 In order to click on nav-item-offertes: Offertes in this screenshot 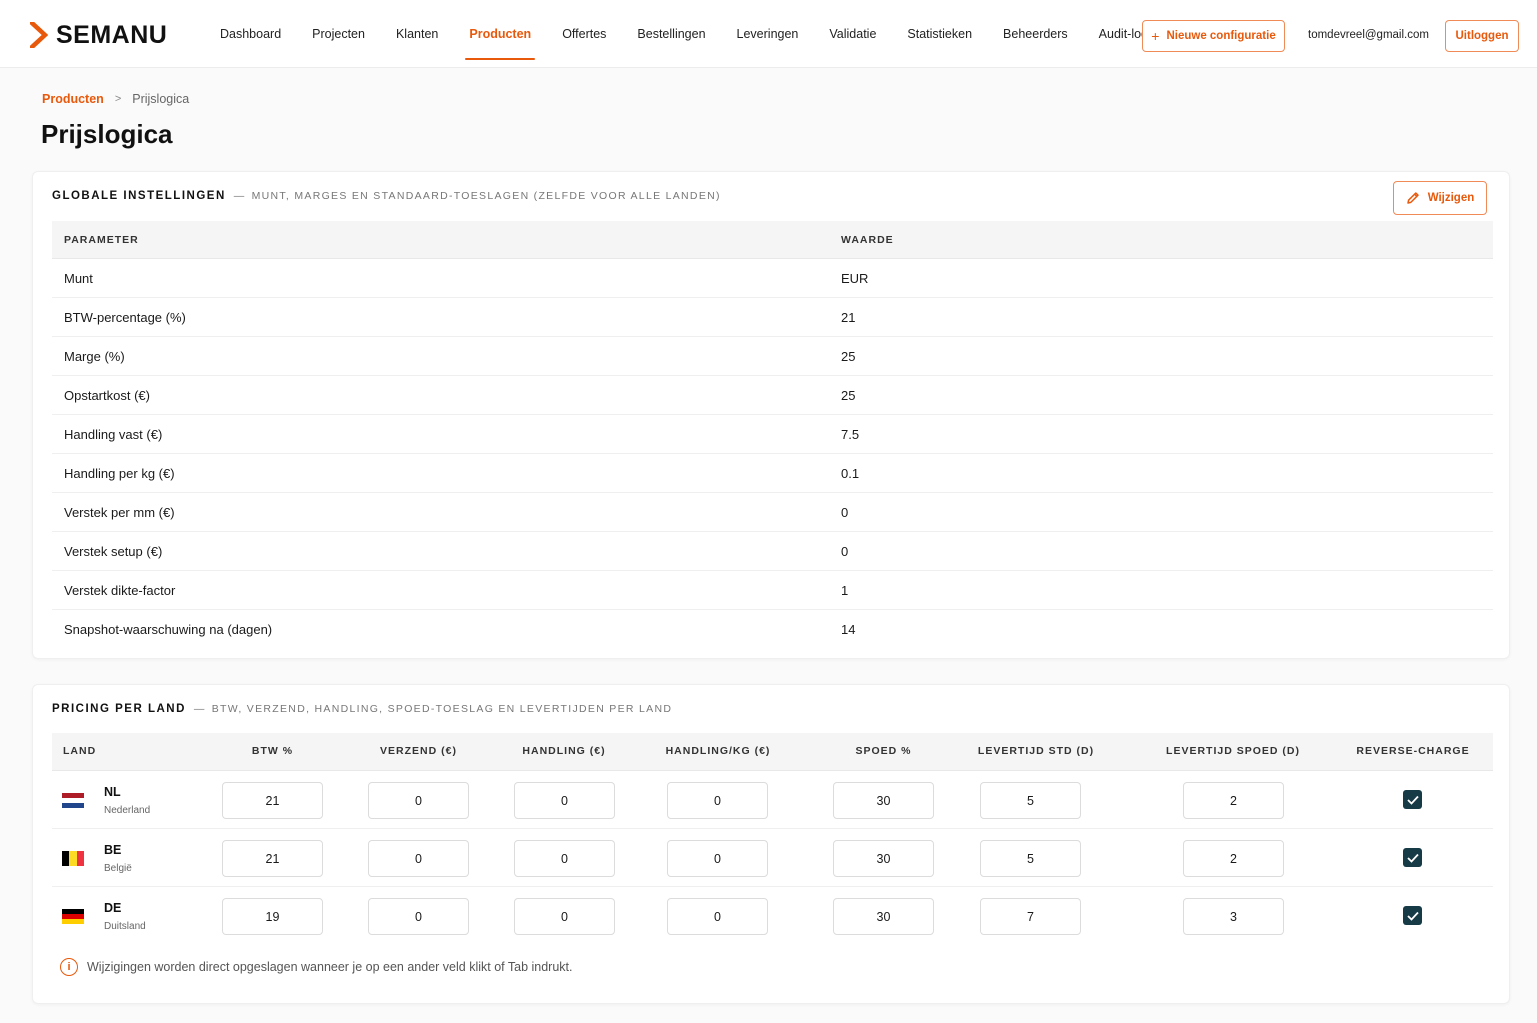, I will do `click(584, 34)`.